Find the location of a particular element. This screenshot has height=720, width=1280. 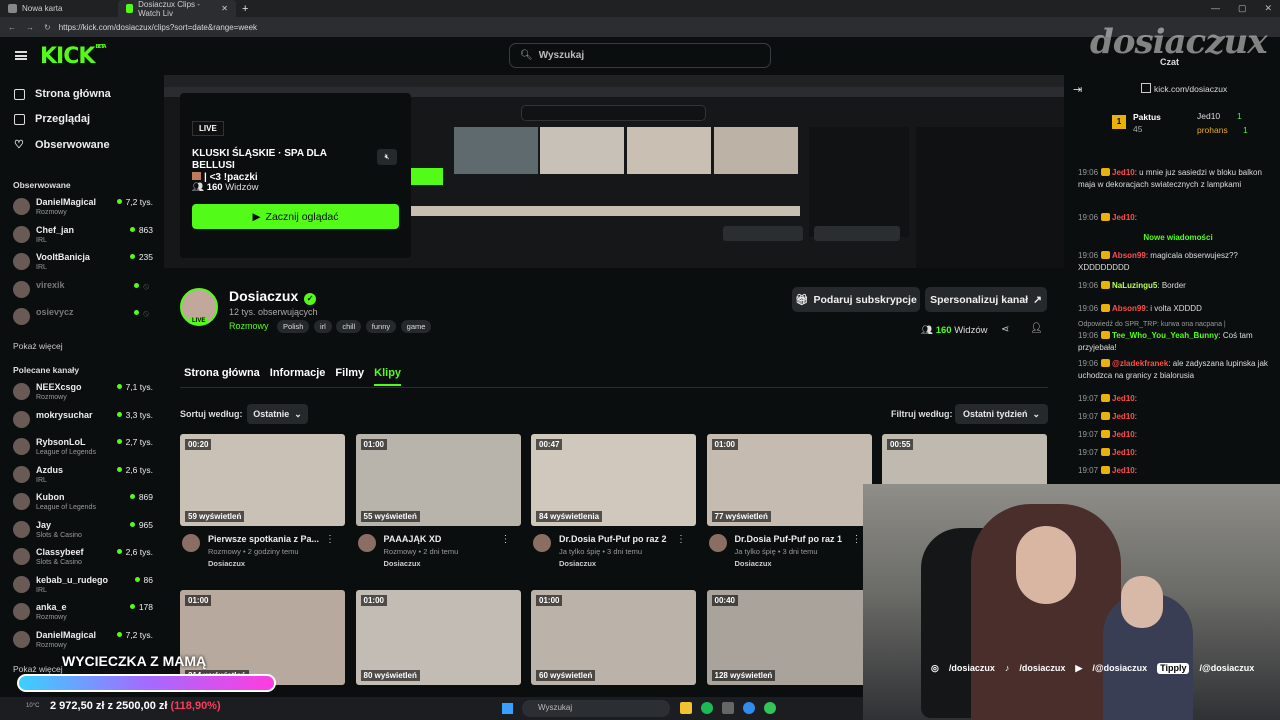

browser-tab-kick: Dosiaczux Clips - Watch Liv ✕ is located at coordinates (177, 9).